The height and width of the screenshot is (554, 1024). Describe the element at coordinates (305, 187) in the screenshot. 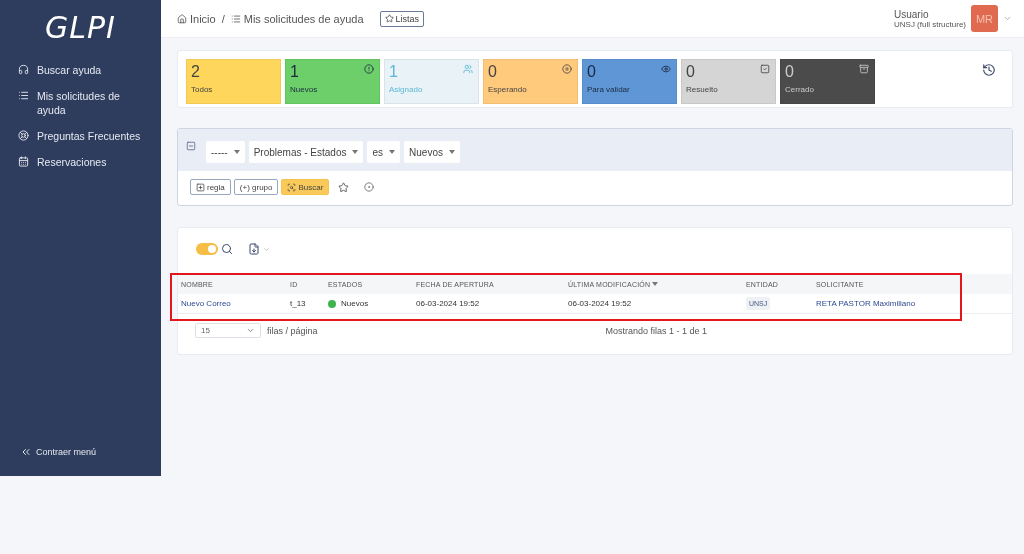

I see `search-button: Buscar` at that location.